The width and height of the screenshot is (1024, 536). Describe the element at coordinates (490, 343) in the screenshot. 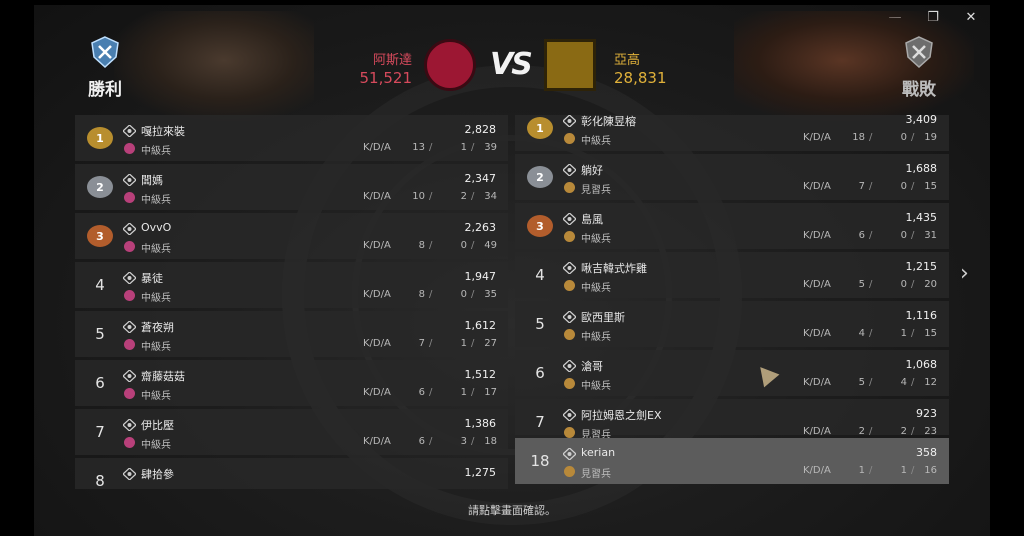

I see `assists: 27` at that location.